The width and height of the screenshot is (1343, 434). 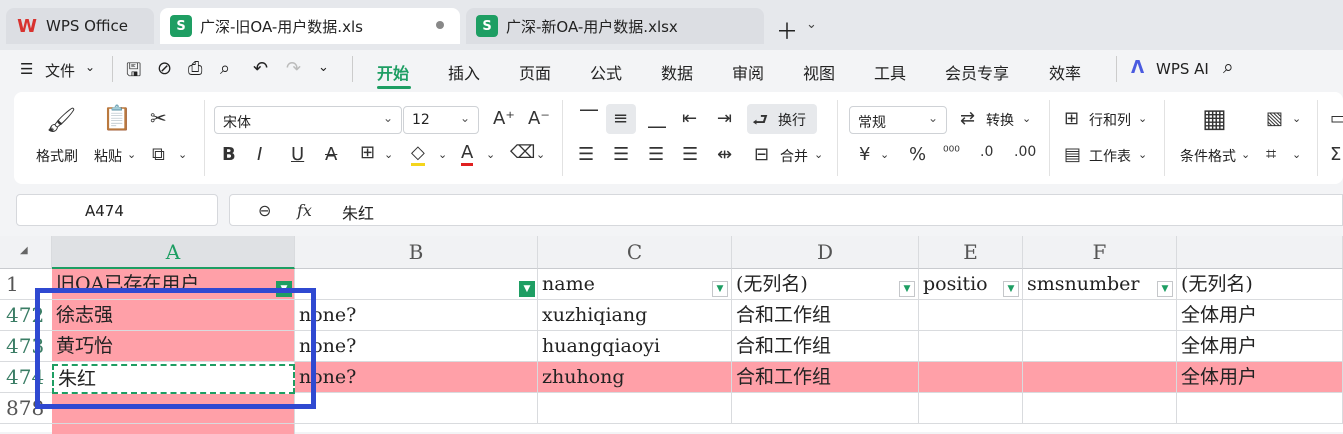 I want to click on select-all-corner: ◢, so click(x=26, y=252).